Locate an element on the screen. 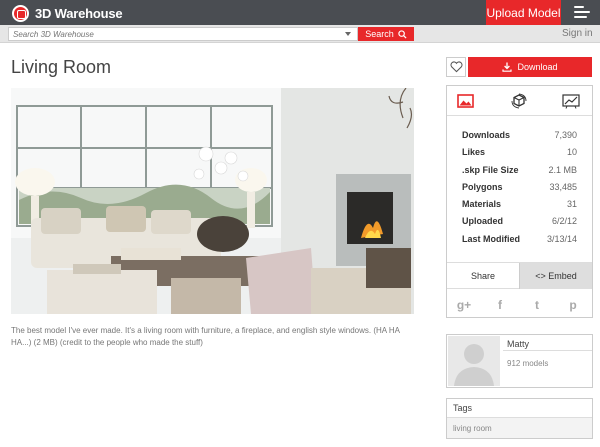 The height and width of the screenshot is (447, 600). stat-label: .skp File Size is located at coordinates (490, 169).